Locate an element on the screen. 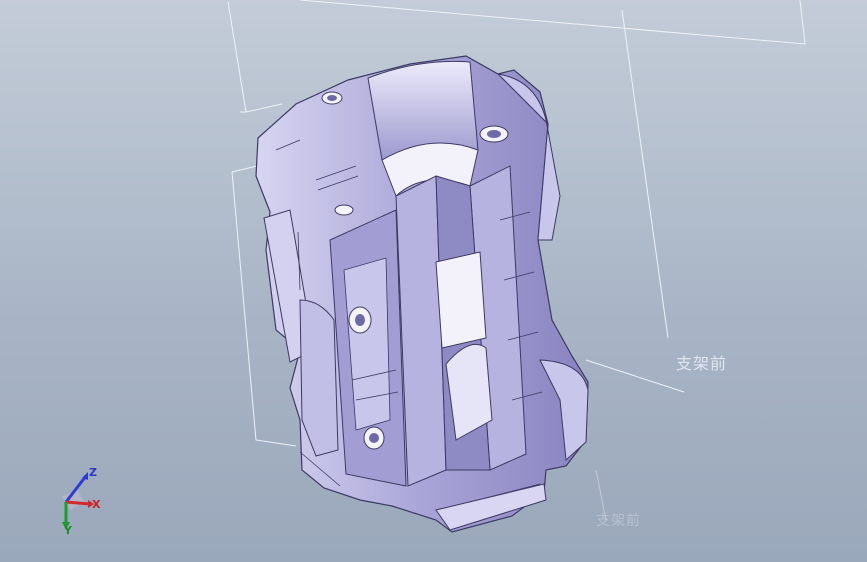  z-axis-label: Z is located at coordinates (93, 472).